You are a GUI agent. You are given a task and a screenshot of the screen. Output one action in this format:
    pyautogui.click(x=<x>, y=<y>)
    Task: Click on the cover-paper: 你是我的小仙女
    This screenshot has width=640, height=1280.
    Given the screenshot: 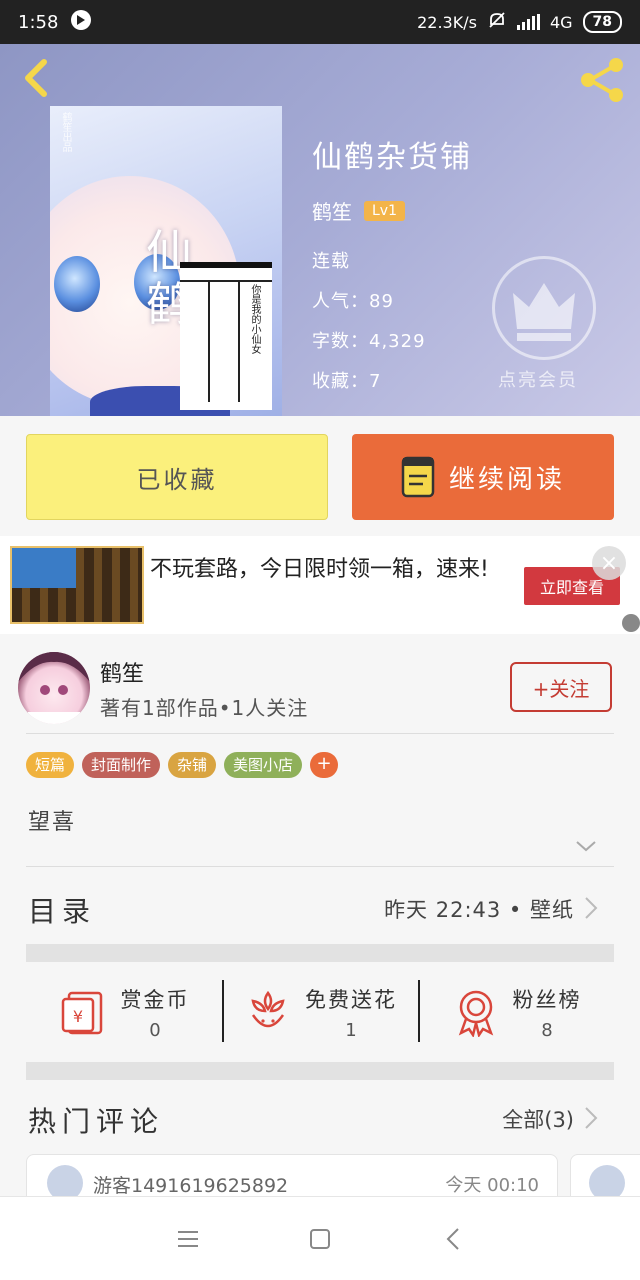 What is the action you would take?
    pyautogui.click(x=226, y=336)
    